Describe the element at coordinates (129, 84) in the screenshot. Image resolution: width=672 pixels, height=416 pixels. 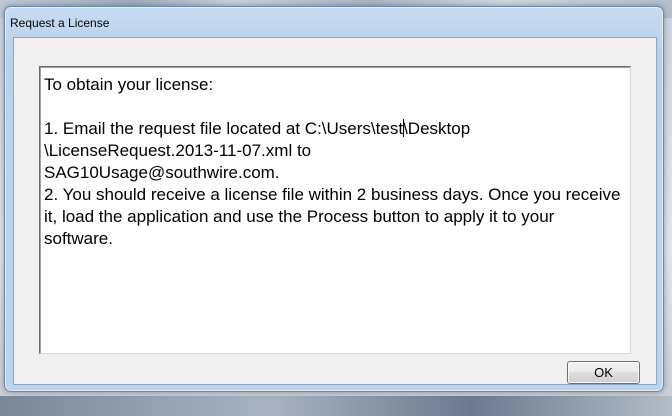
I see `instructions-heading: To obtain your license:` at that location.